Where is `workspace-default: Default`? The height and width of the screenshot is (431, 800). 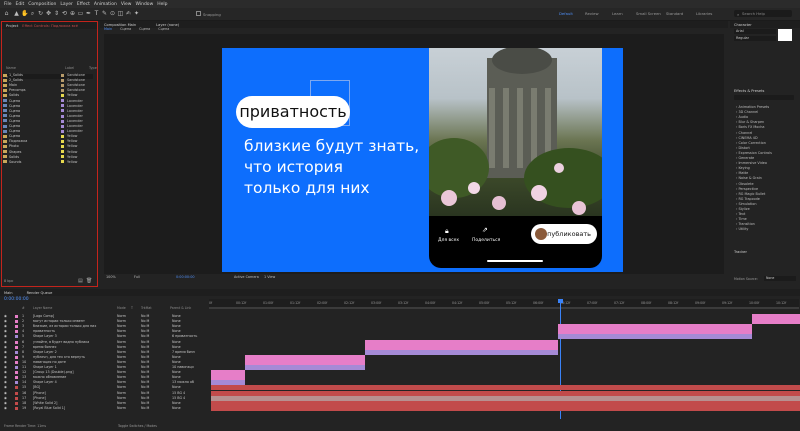
workspace-default: Default is located at coordinates (566, 13).